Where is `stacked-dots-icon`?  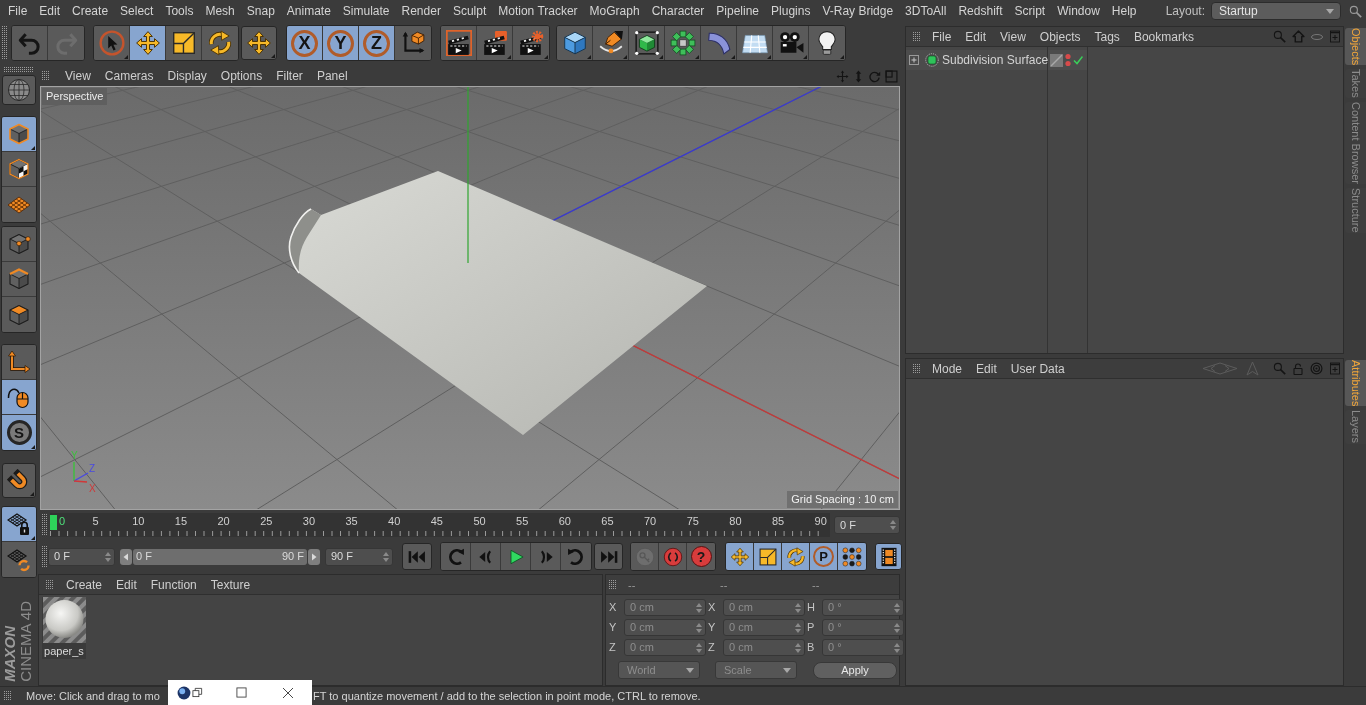
stacked-dots-icon is located at coordinates (1068, 60).